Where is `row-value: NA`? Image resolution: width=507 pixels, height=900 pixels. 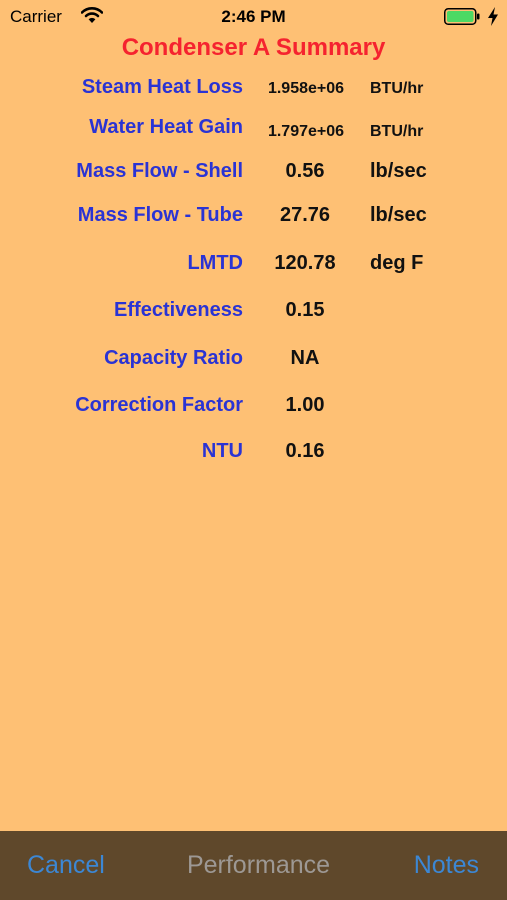 row-value: NA is located at coordinates (305, 358).